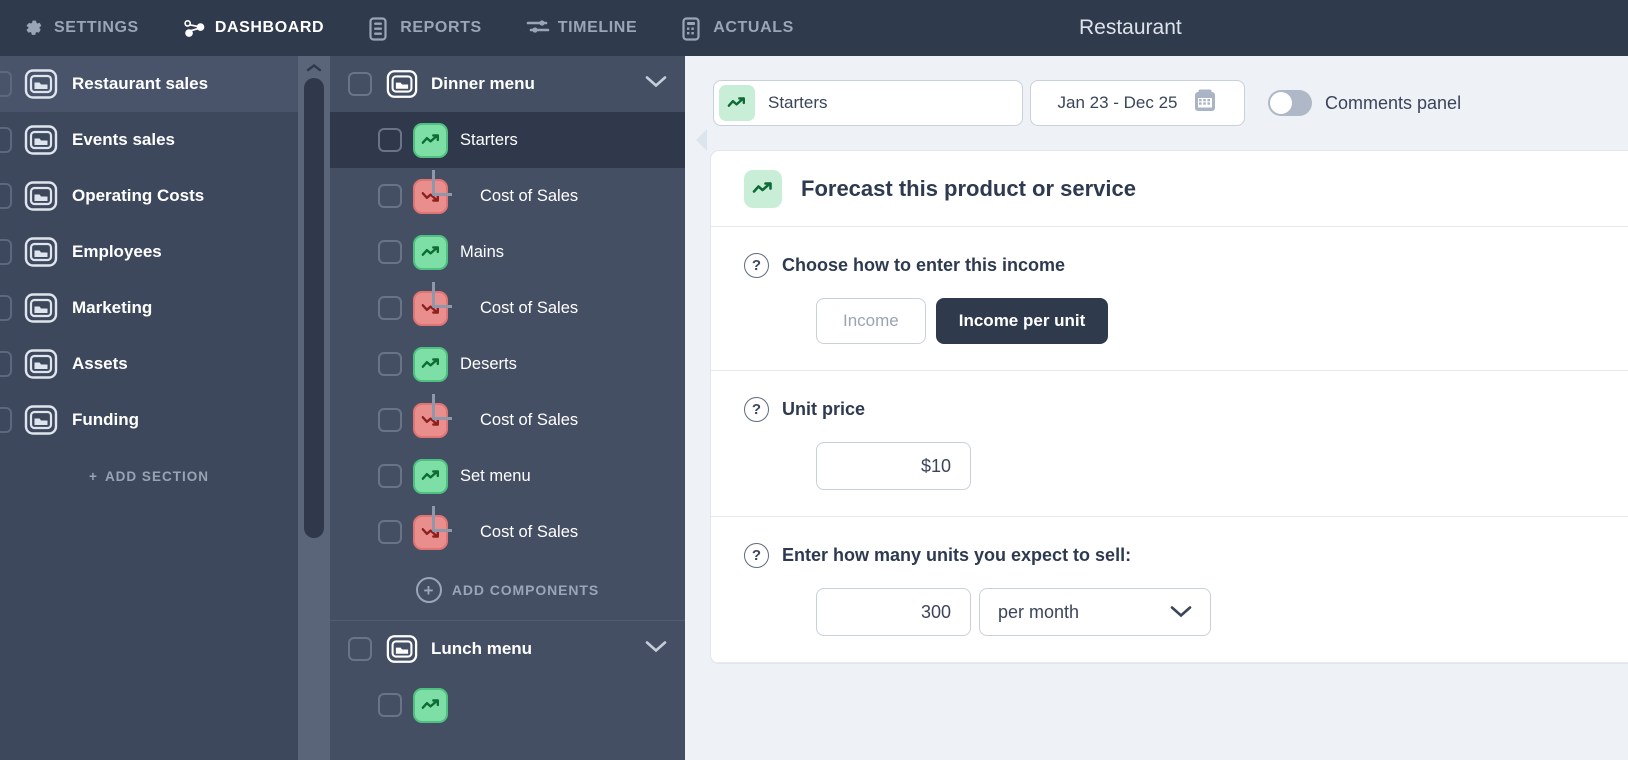 Image resolution: width=1628 pixels, height=760 pixels. I want to click on tree-item-set-menu: Set menu, so click(507, 476).